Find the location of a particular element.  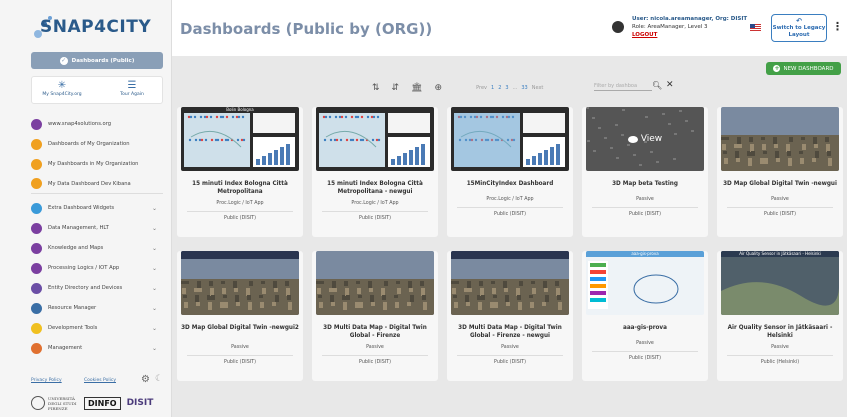

sidebar-item: Dashboards of My Organization is located at coordinates (97, 144).